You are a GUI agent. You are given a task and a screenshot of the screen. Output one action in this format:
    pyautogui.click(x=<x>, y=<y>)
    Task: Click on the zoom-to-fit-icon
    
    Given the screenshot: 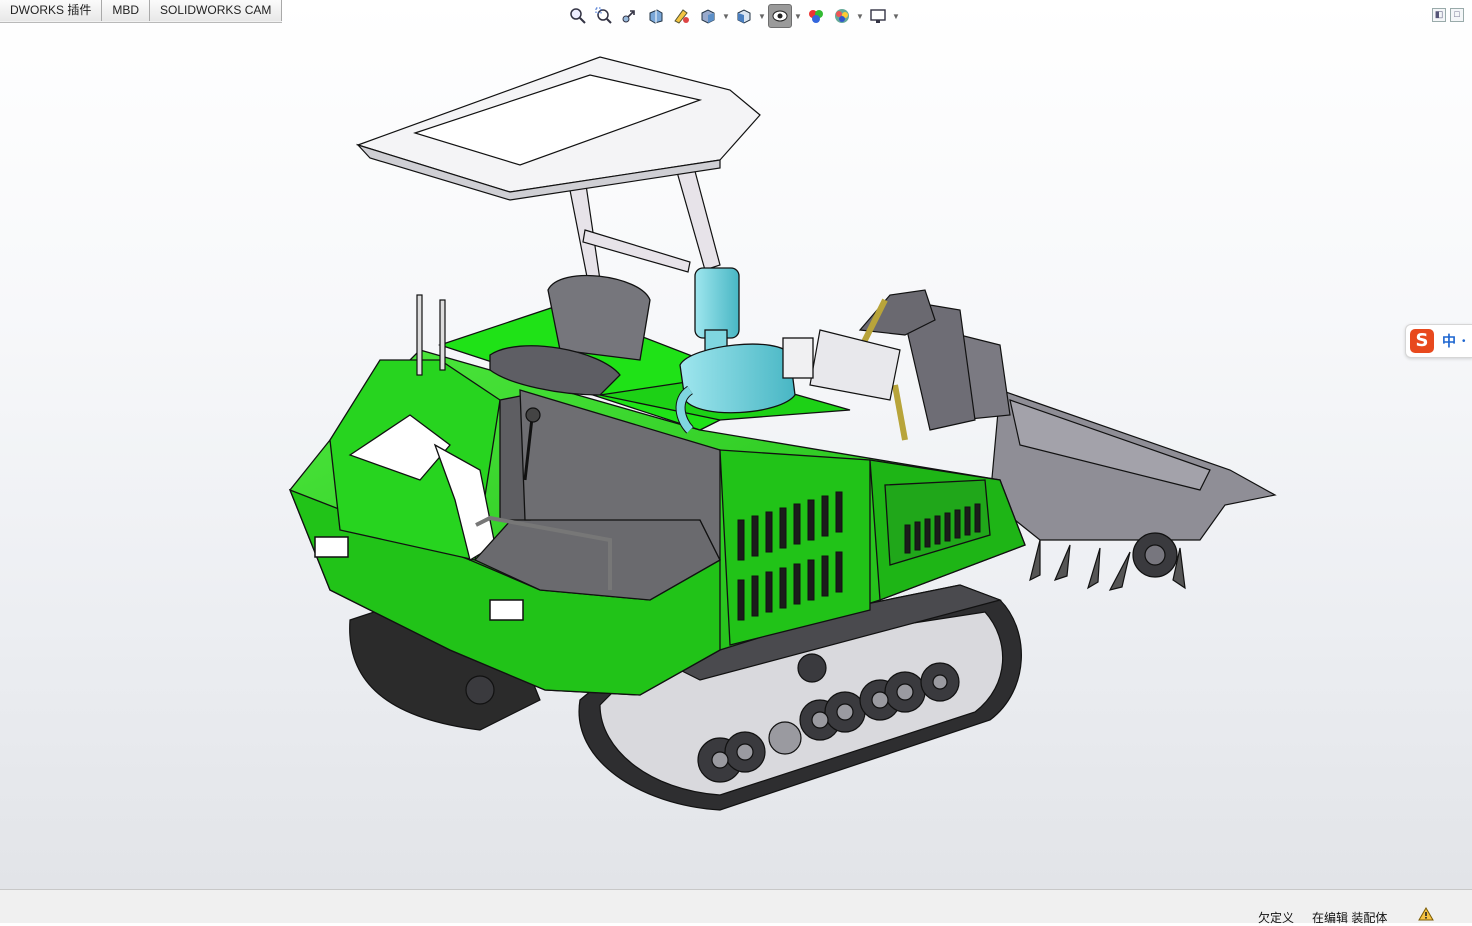 What is the action you would take?
    pyautogui.click(x=578, y=16)
    